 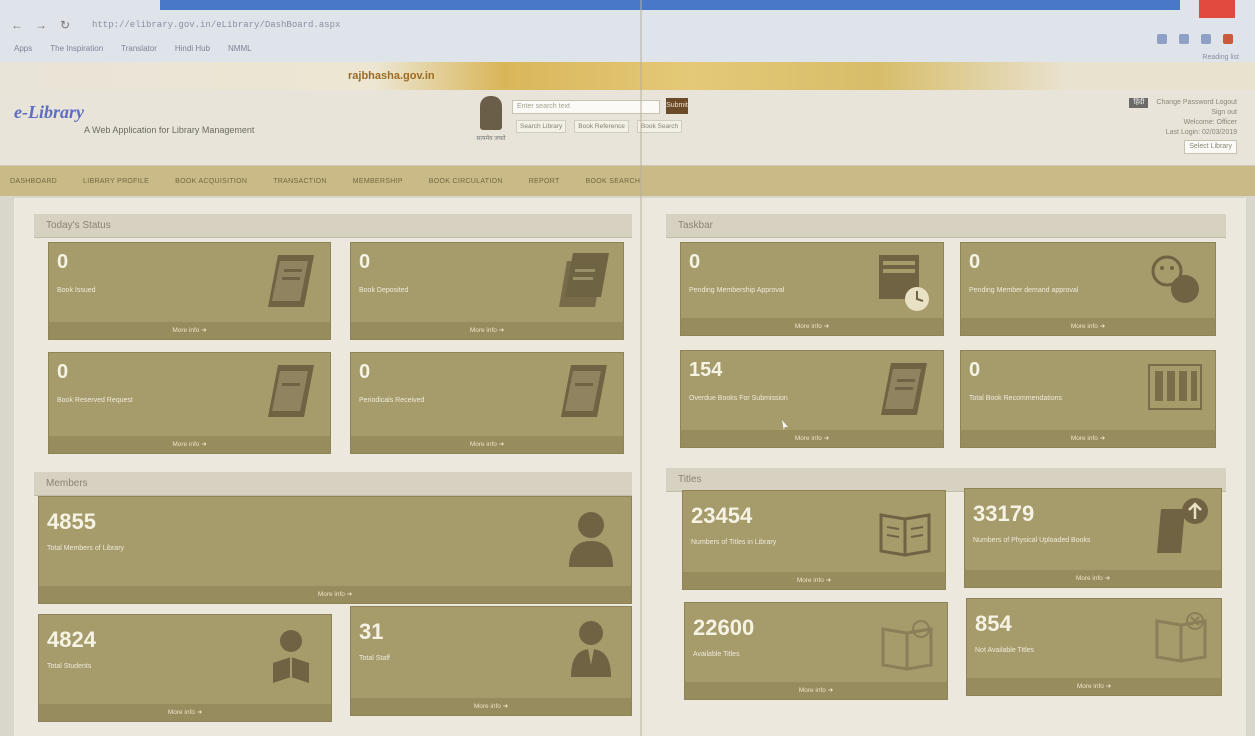 I want to click on nav-item-report: REPORT, so click(x=544, y=181).